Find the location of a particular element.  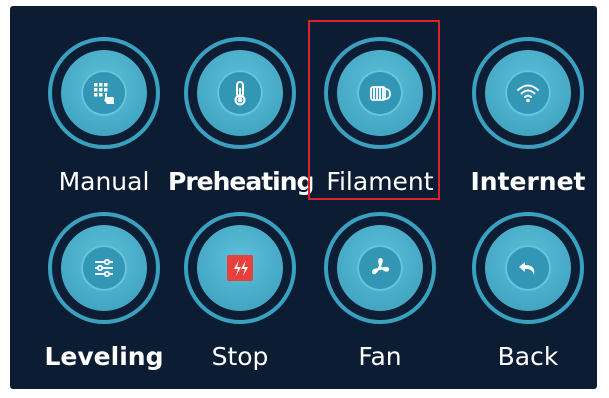

manual-label: Manual is located at coordinates (104, 181).